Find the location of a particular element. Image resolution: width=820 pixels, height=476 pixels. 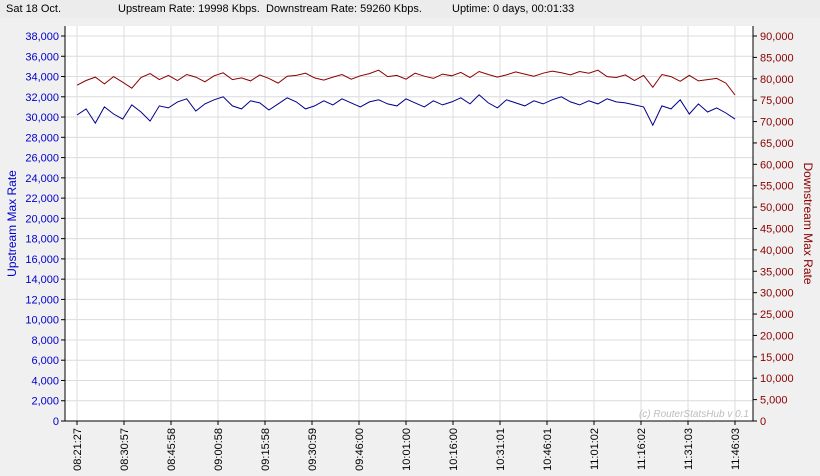

left-tick-label: 12,000 is located at coordinates (42, 300).